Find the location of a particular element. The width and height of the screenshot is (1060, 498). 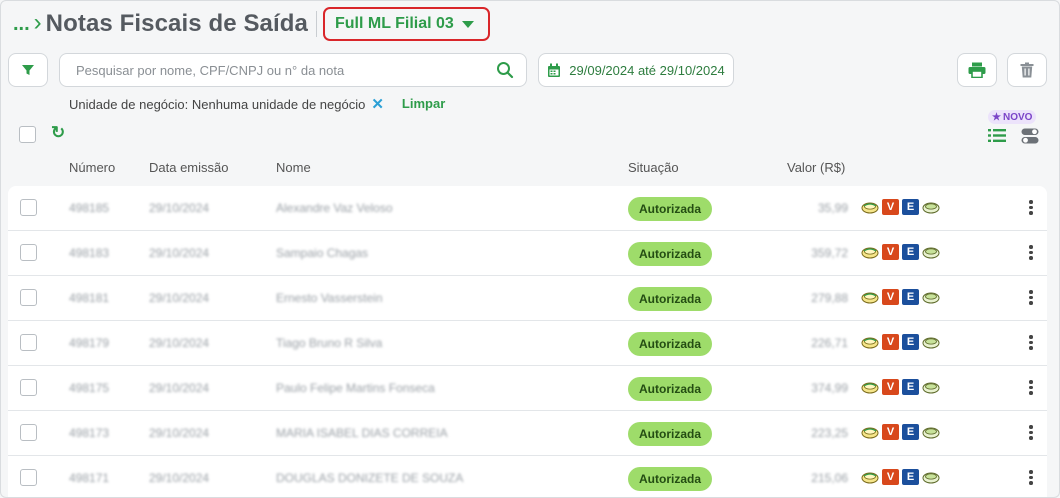

select-all-checkbox is located at coordinates (27, 134).